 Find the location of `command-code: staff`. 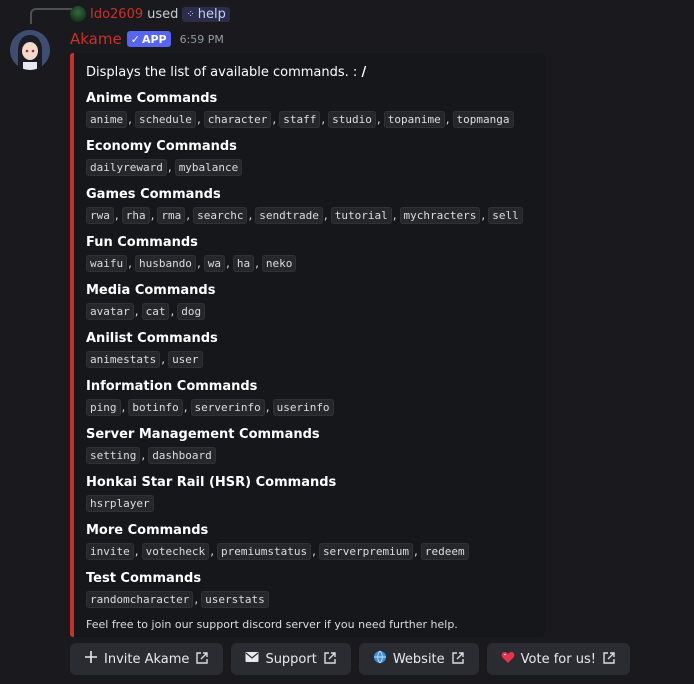

command-code: staff is located at coordinates (300, 119).